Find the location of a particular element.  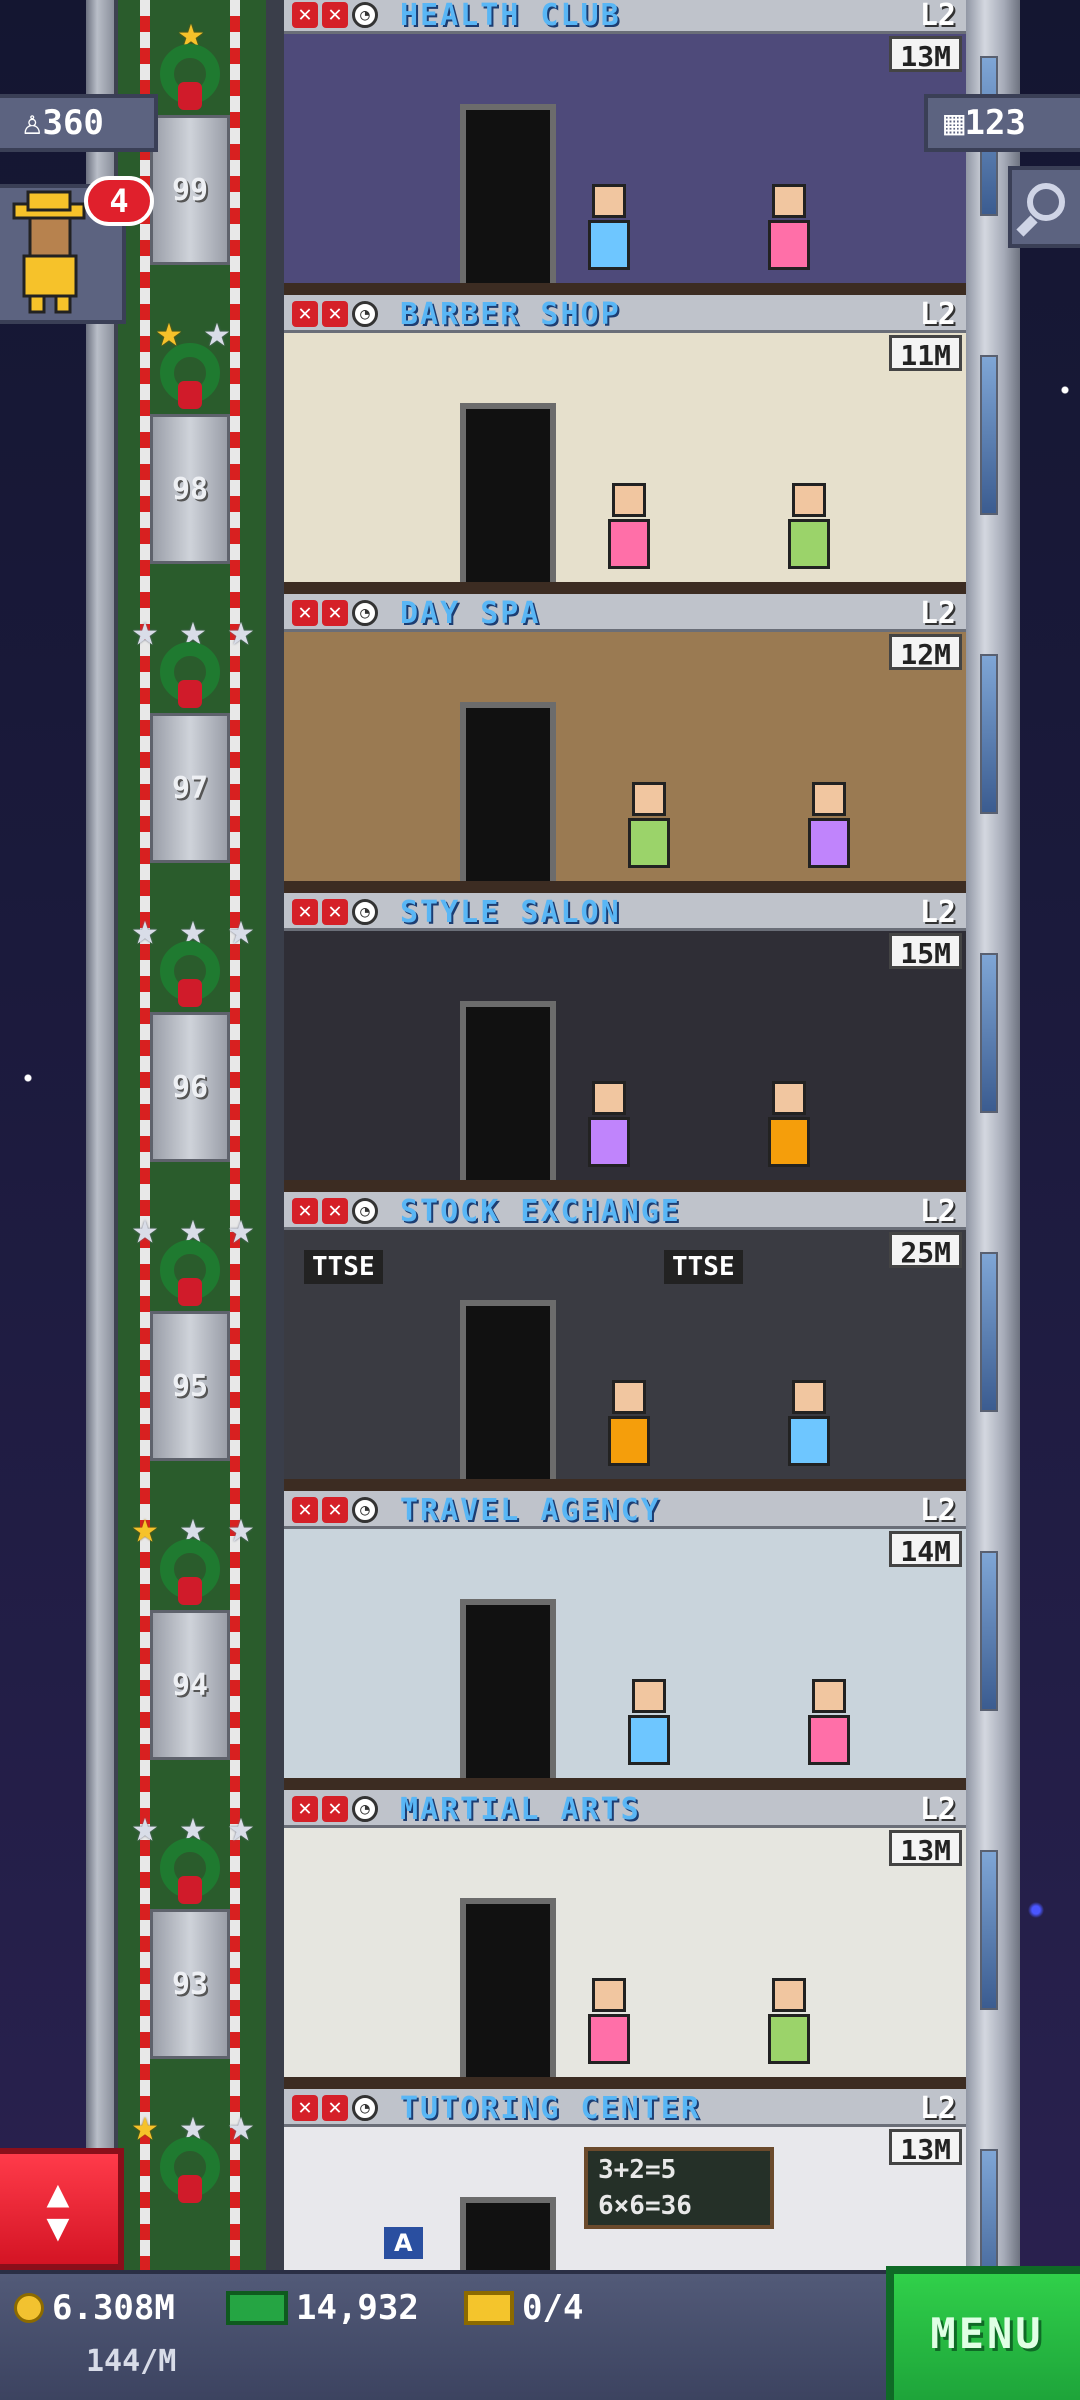

bux-balance: 14,932 is located at coordinates (322, 2308).